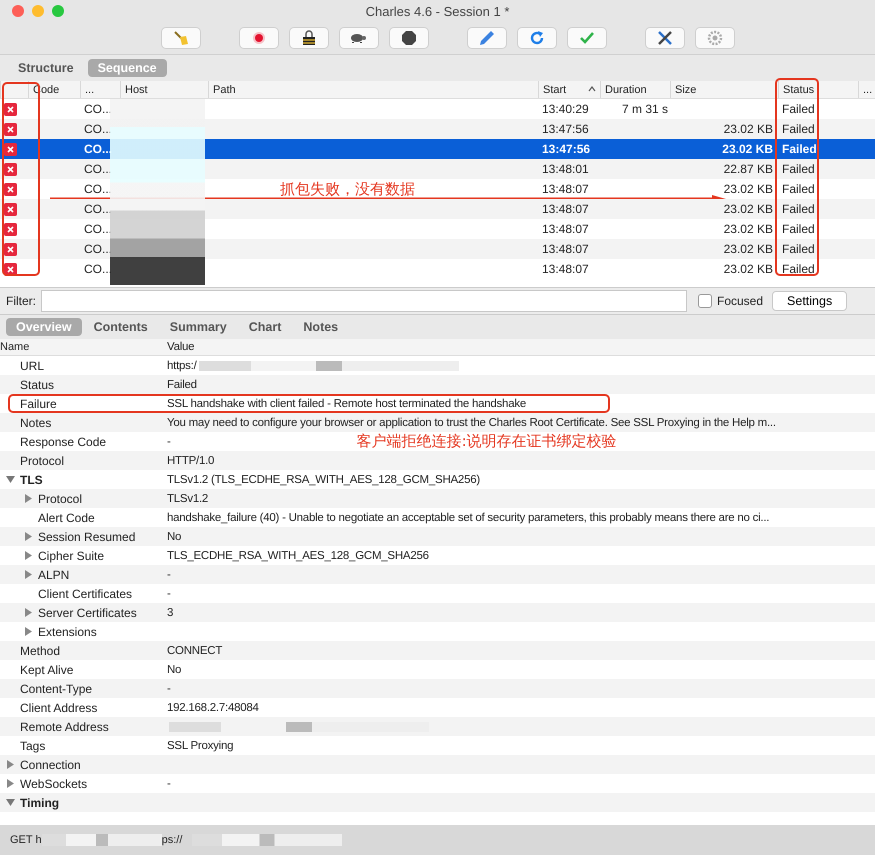 This screenshot has height=855, width=875. What do you see at coordinates (50, 765) in the screenshot?
I see `property-name: Connection` at bounding box center [50, 765].